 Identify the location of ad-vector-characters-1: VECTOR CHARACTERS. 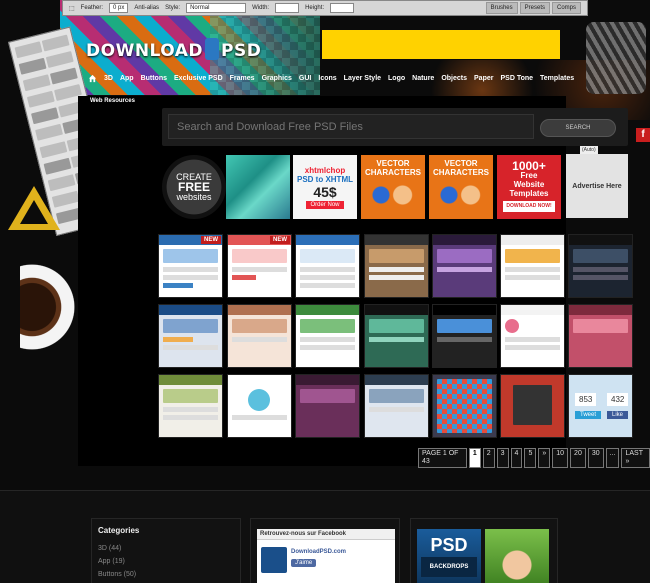
(393, 187).